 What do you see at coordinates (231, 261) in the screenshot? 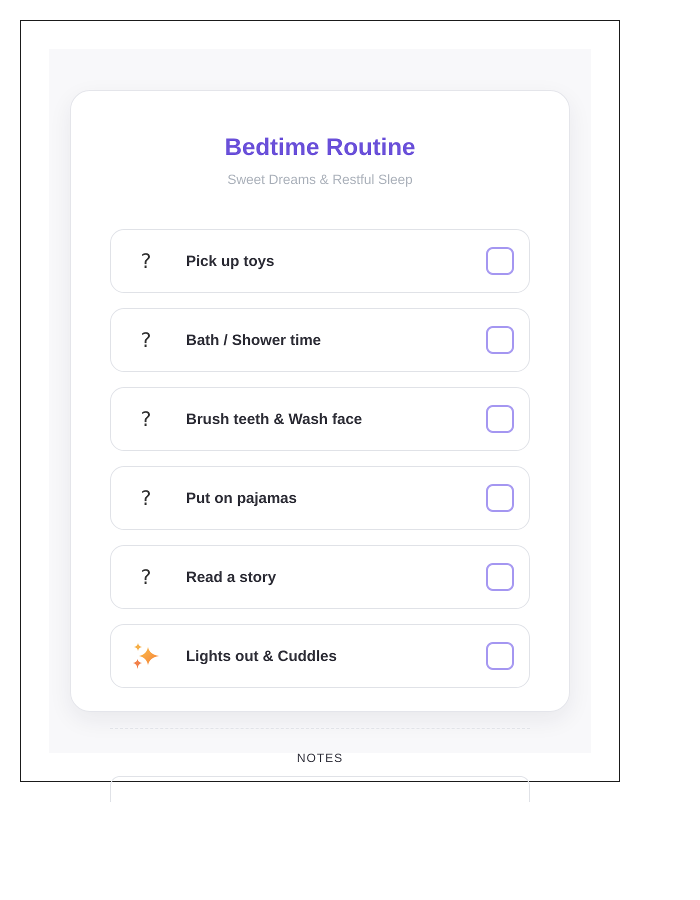
I see `task-label: Pick up toys` at bounding box center [231, 261].